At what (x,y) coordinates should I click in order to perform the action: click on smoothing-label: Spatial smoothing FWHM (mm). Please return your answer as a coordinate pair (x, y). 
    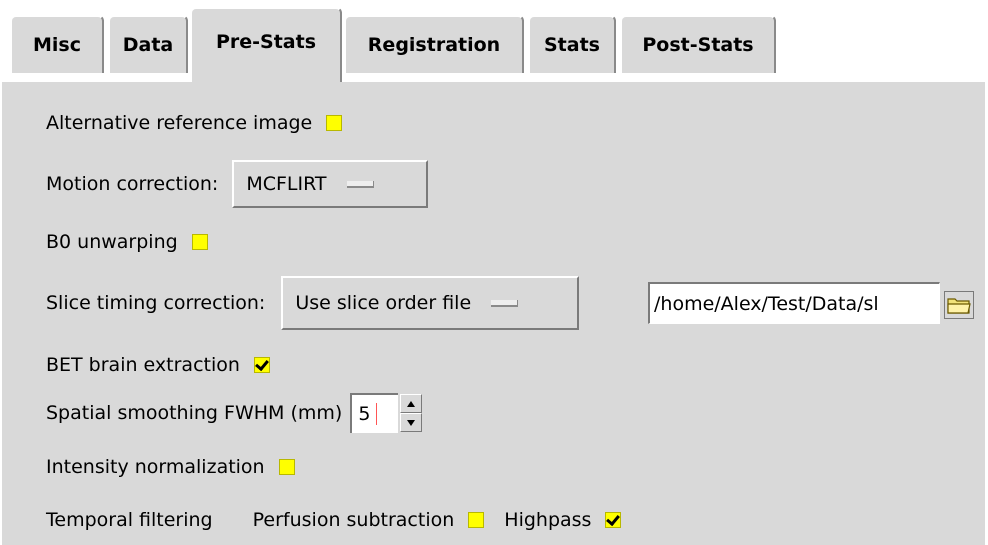
    Looking at the image, I should click on (194, 413).